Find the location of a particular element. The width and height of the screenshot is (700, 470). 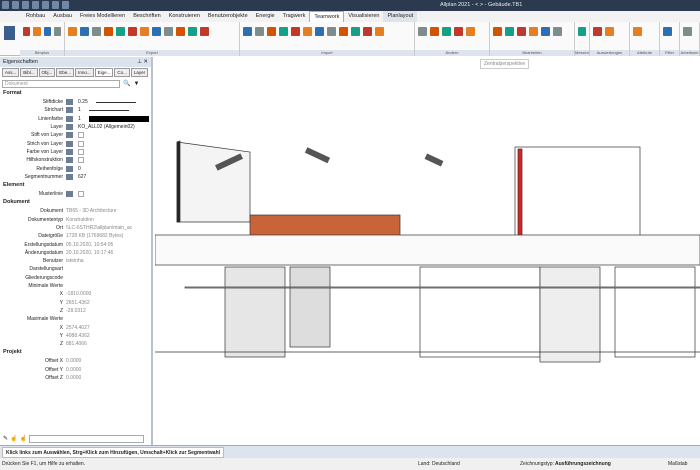

property-row: Gliederungscode is located at coordinates (75, 278).